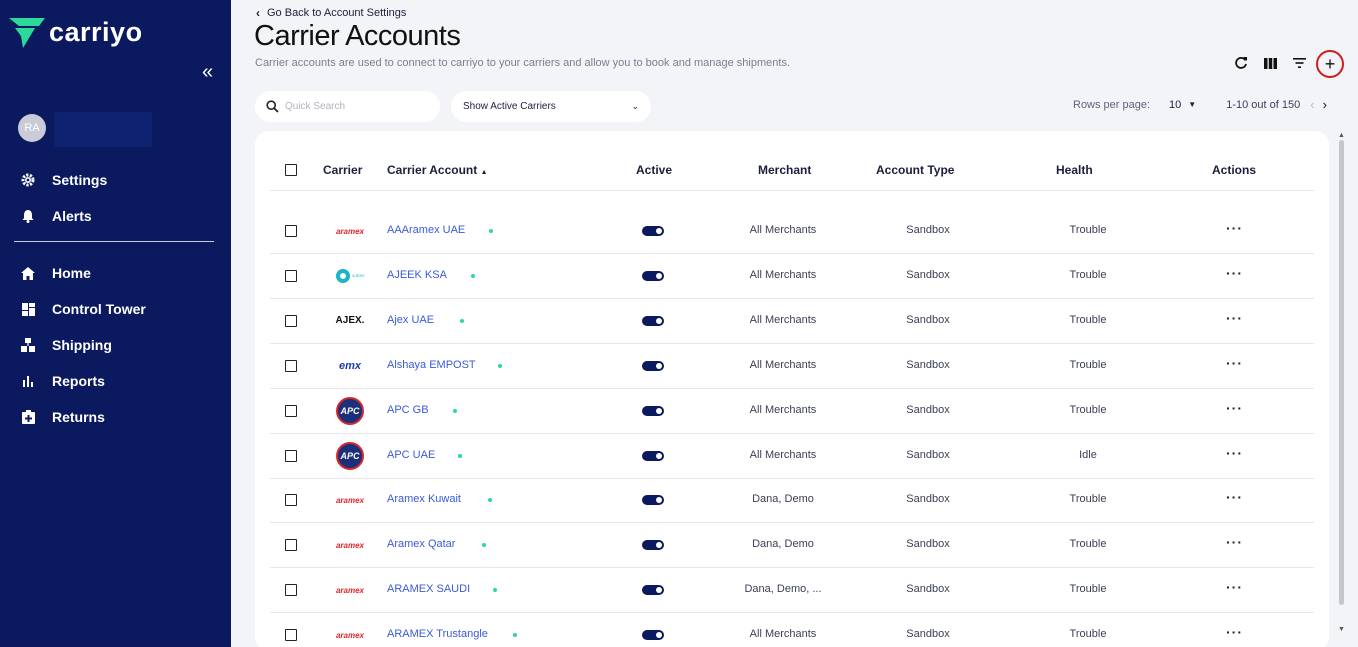  Describe the element at coordinates (291, 170) in the screenshot. I see `select-all-checkbox` at that location.